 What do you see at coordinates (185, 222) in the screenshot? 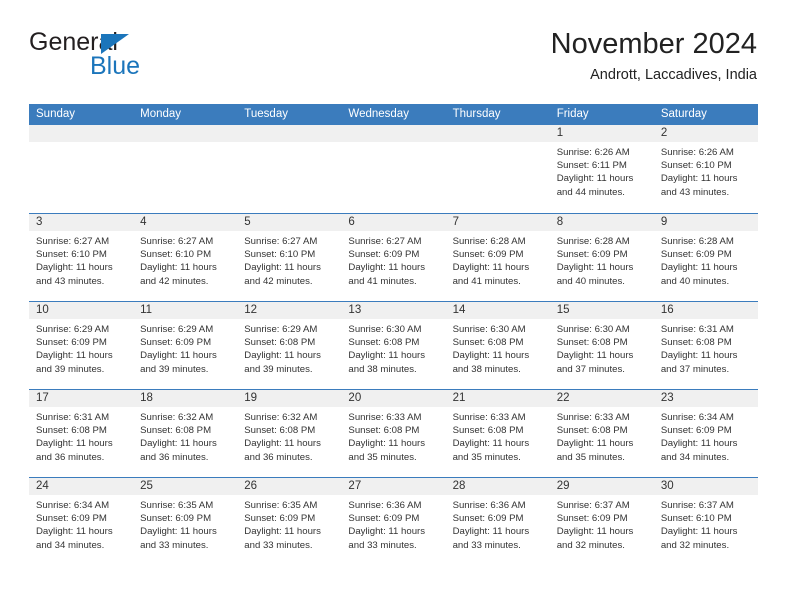
I see `day-number: 4` at bounding box center [185, 222].